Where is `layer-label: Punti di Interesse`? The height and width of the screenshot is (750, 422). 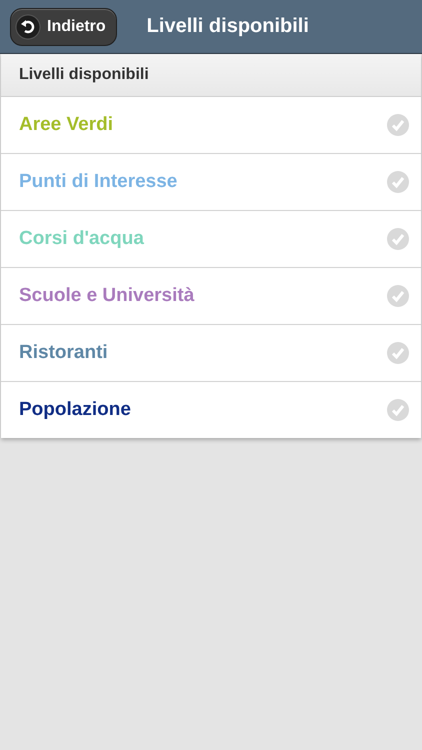 layer-label: Punti di Interesse is located at coordinates (98, 182).